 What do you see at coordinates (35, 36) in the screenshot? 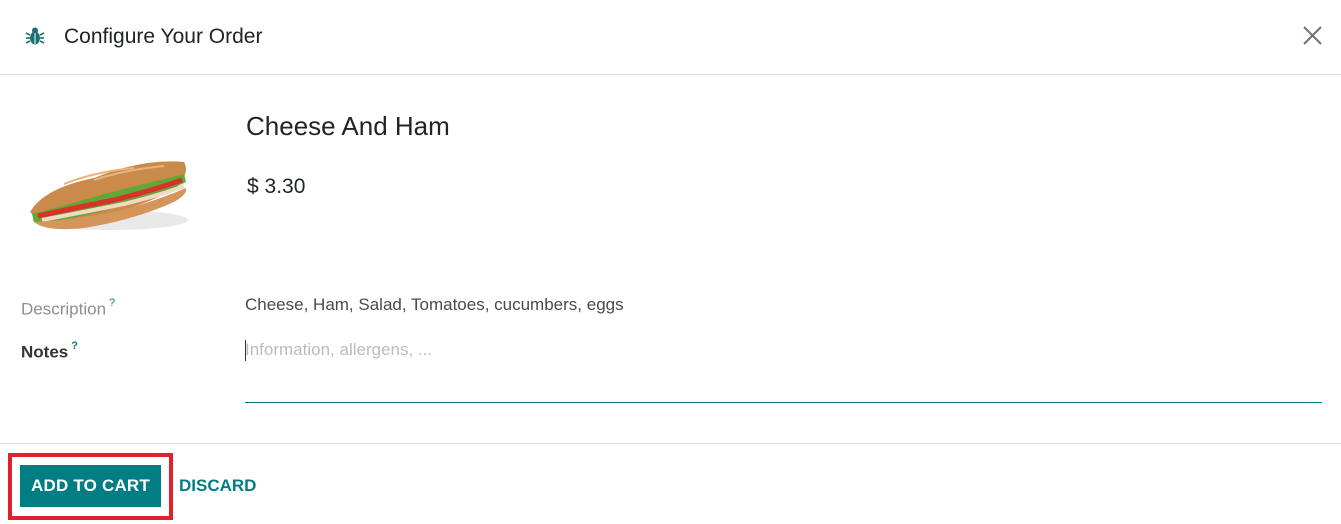
I see `bug-icon` at bounding box center [35, 36].